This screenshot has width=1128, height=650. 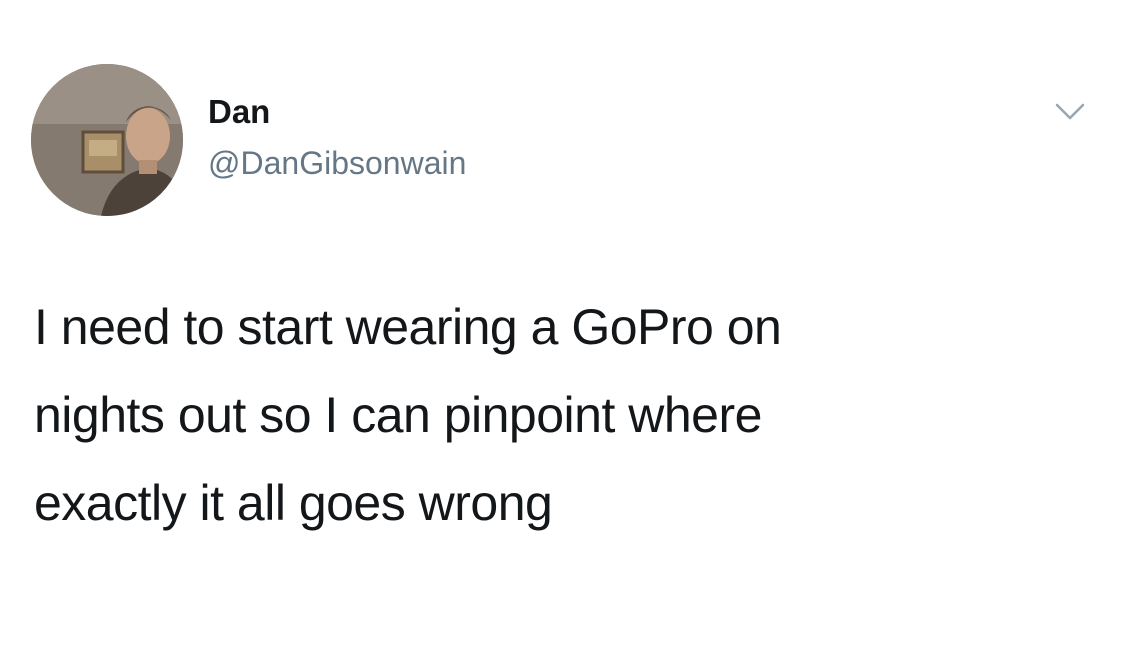 I want to click on tweet-menu-button, so click(x=1070, y=112).